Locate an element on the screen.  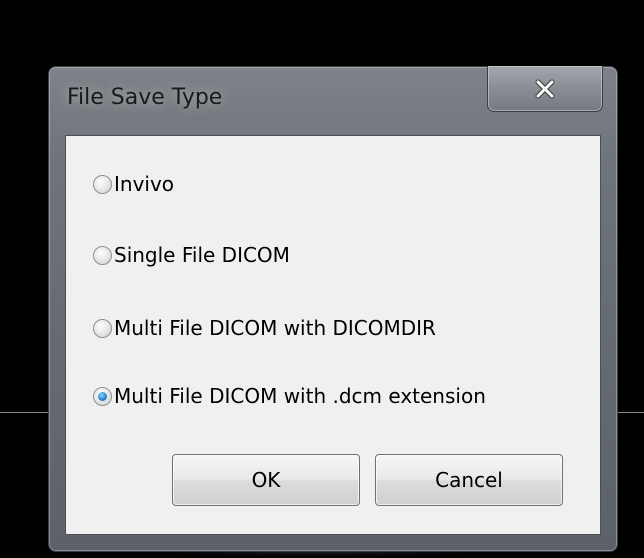
radio-option-multi-file-dicomdir: Multi File DICOM with DICOMDIR is located at coordinates (264, 328).